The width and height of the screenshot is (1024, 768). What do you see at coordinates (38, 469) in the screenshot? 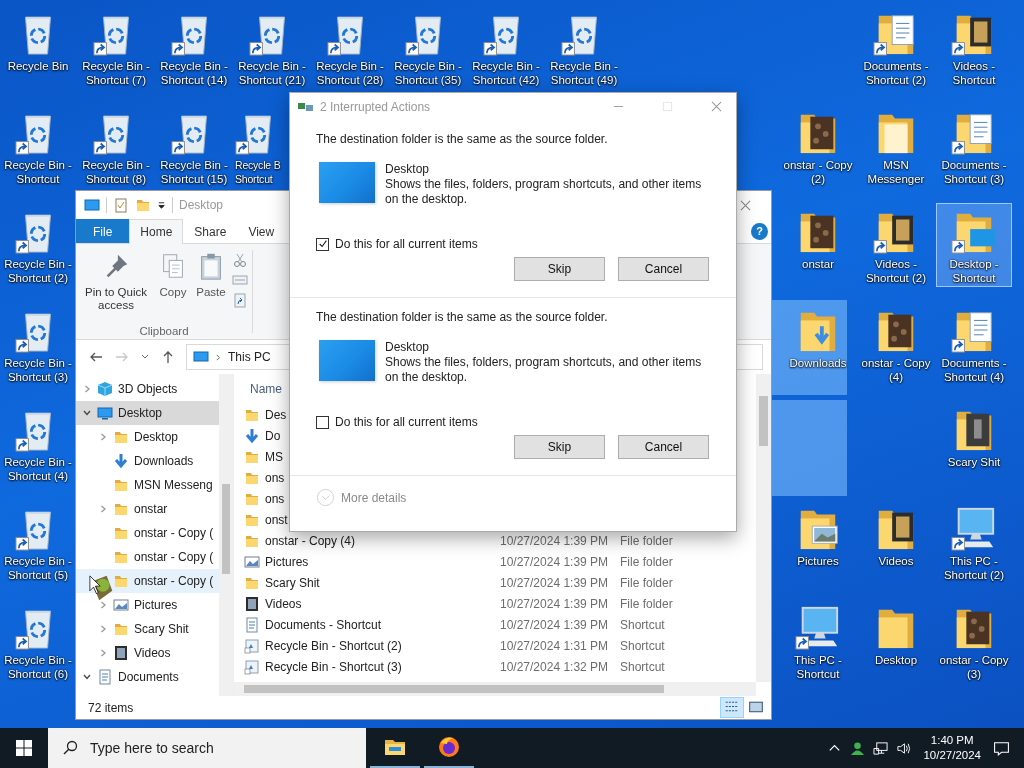
I see `icon-label: Recycle Bin - Shortcut (4)` at bounding box center [38, 469].